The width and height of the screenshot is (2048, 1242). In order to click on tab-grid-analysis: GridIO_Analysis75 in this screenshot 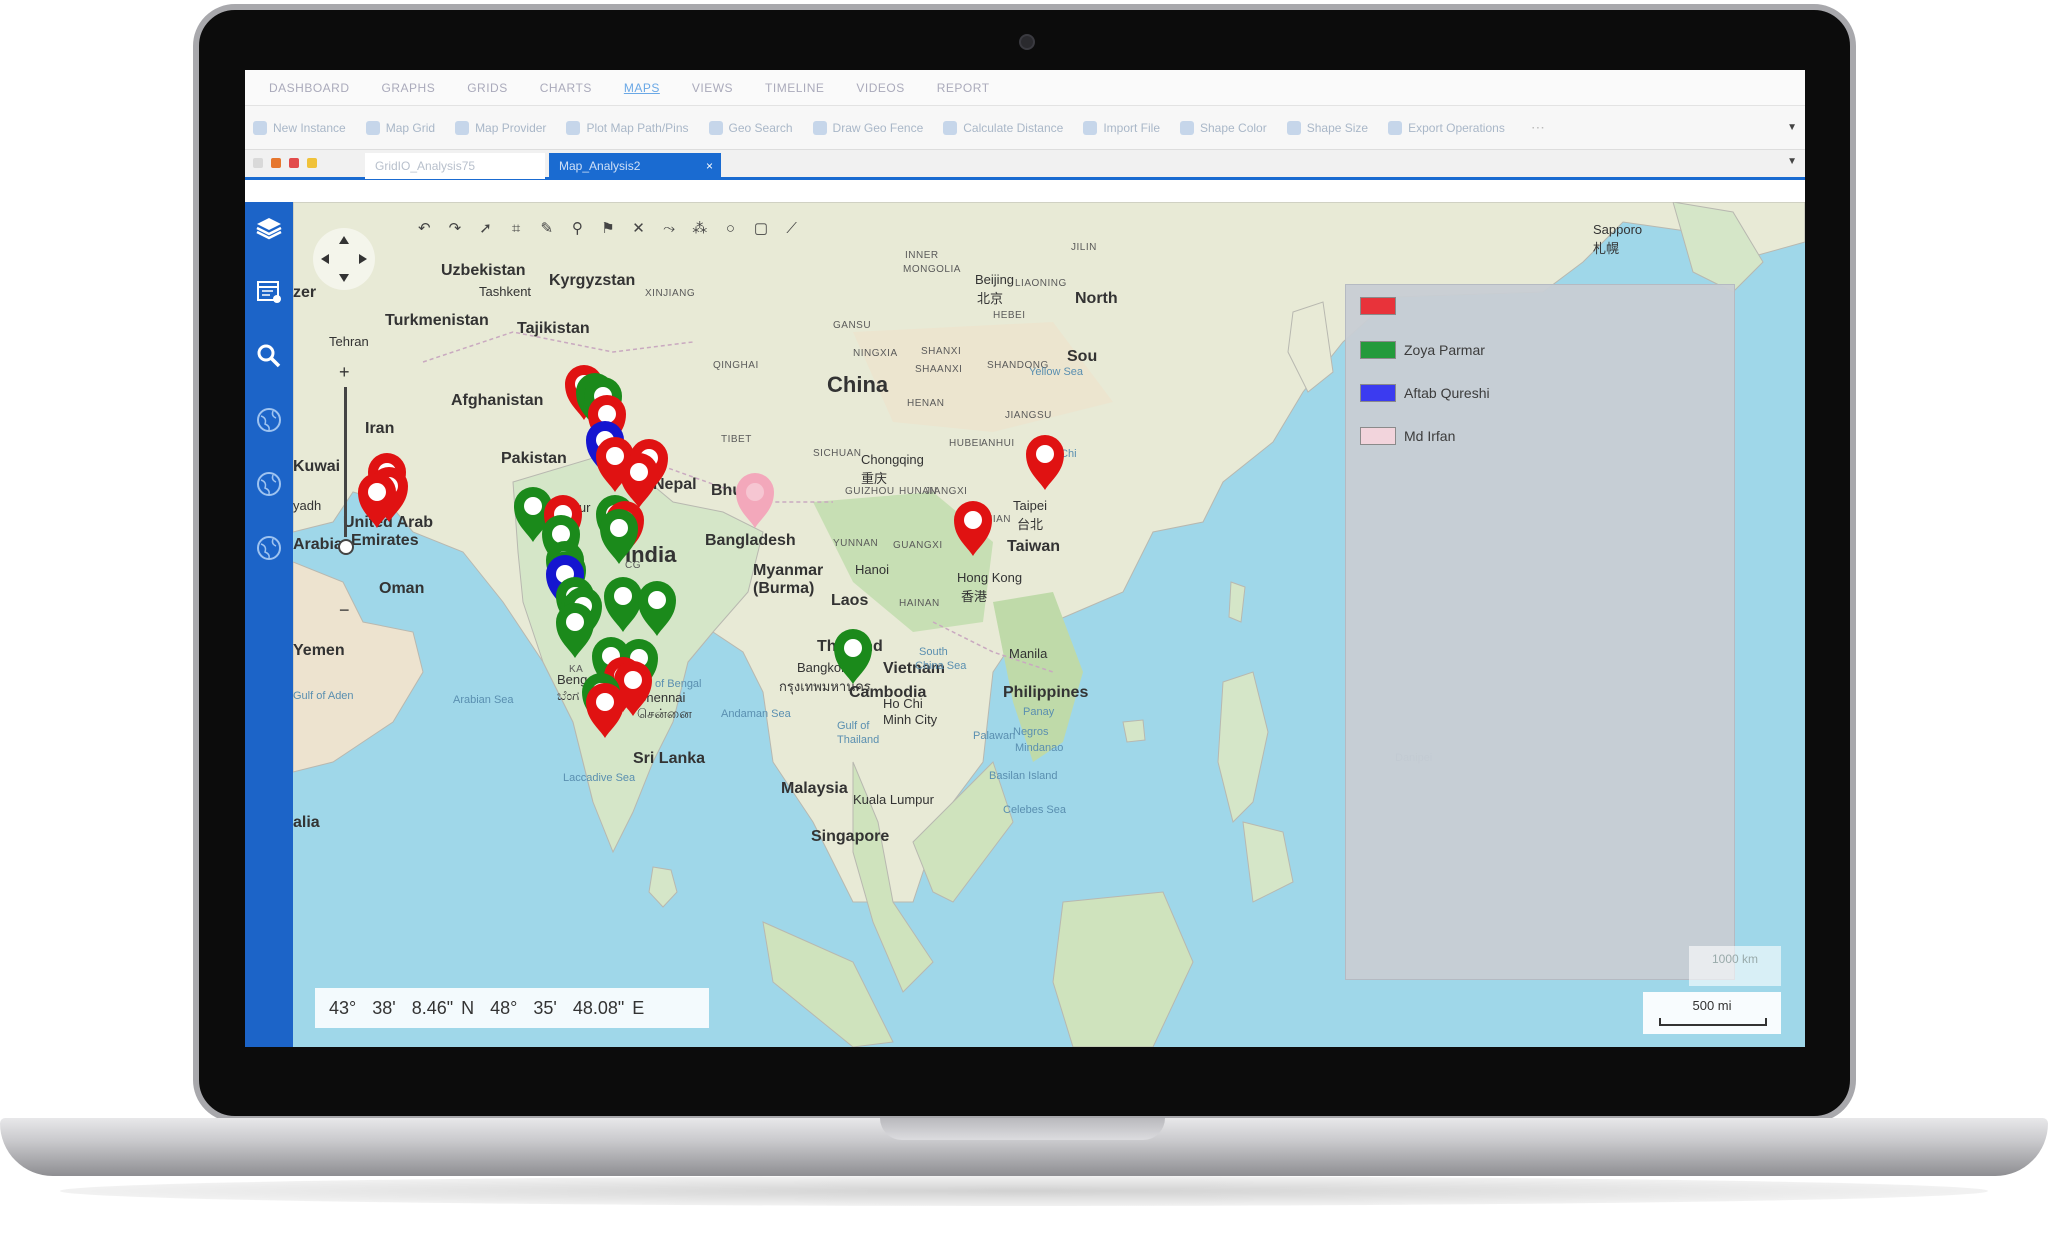, I will do `click(455, 166)`.